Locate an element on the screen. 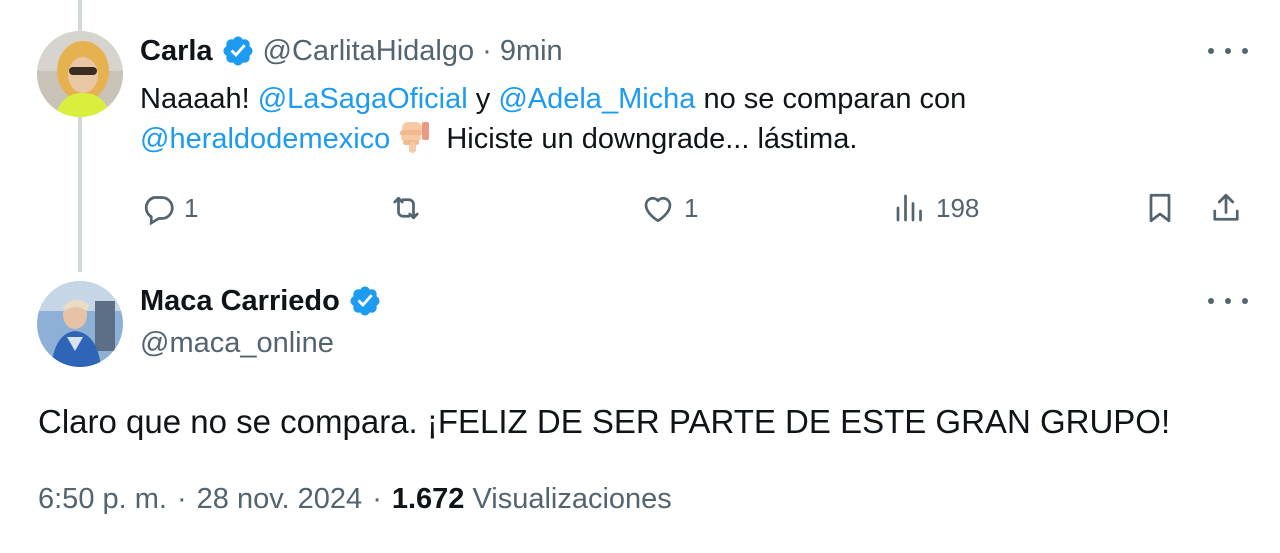 This screenshot has height=553, width=1280. tweet-time: 9min is located at coordinates (531, 51).